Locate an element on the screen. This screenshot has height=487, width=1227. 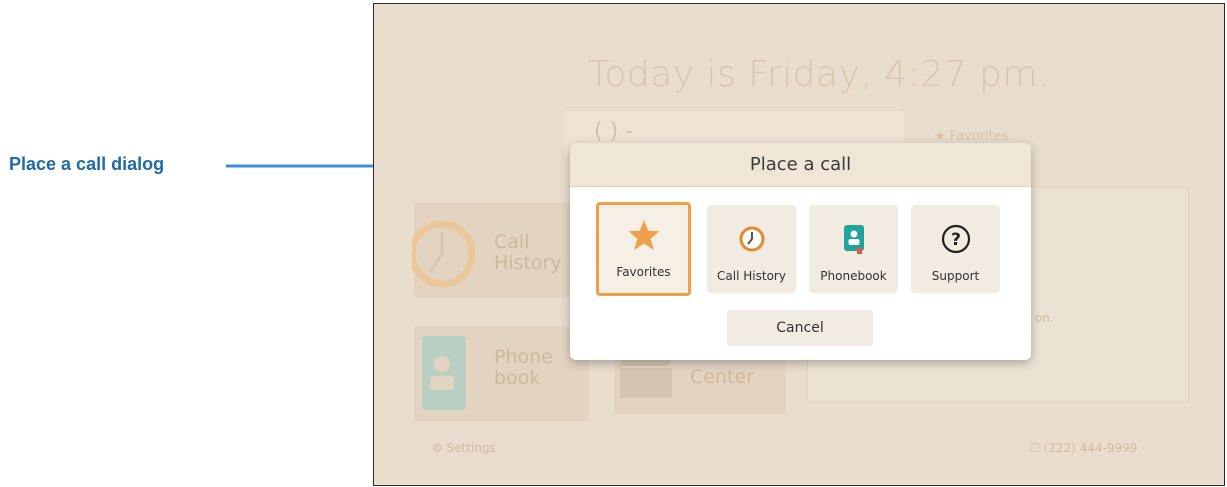
phonebook-button: Phonebook is located at coordinates (853, 249).